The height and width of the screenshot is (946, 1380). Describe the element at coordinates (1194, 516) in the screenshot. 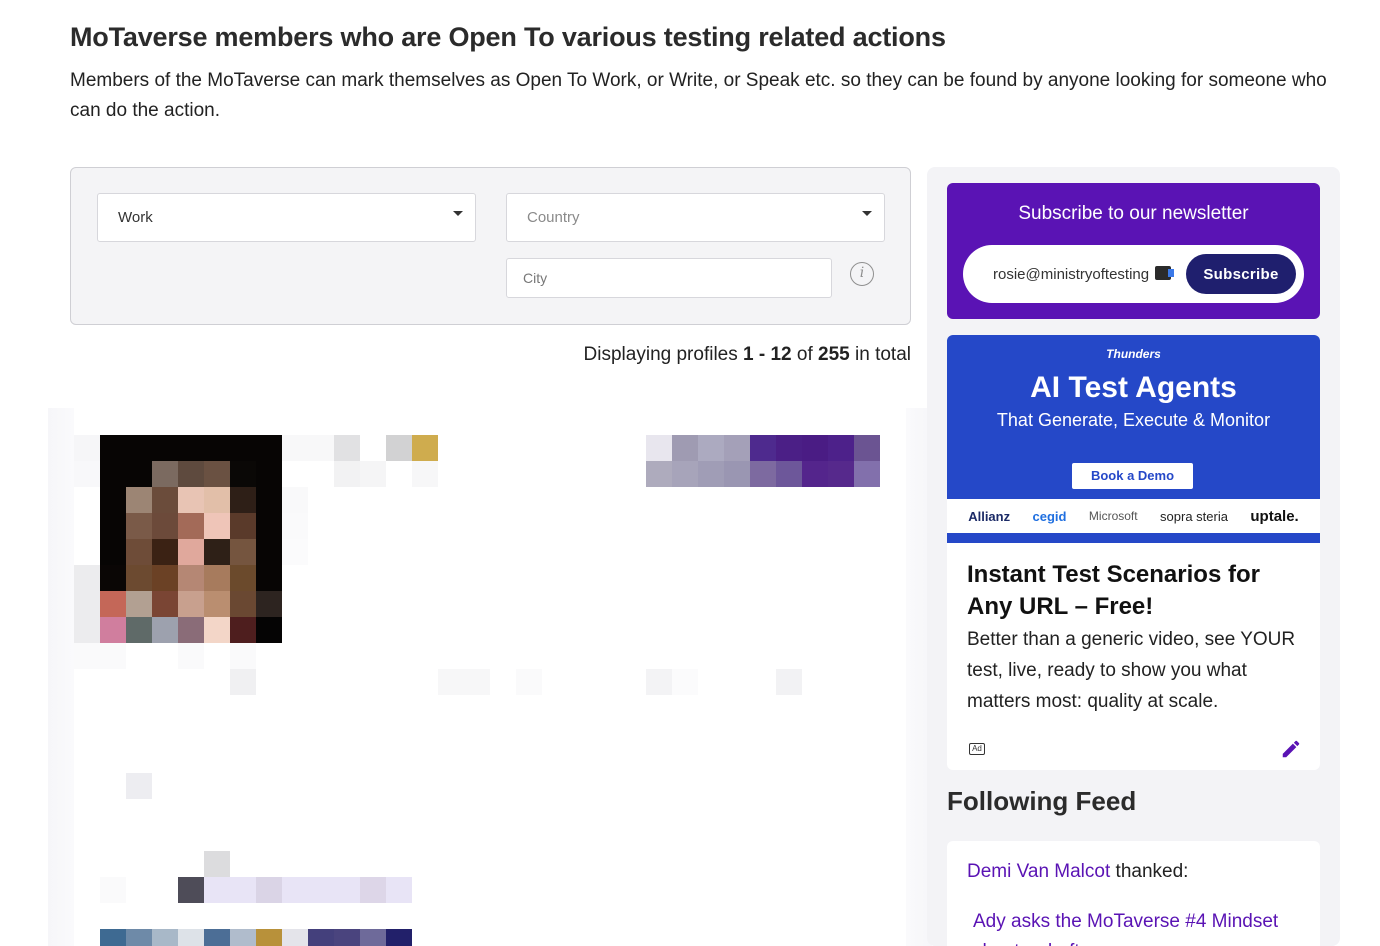

I see `partner-logo-sopra-steria: sopra steria` at that location.